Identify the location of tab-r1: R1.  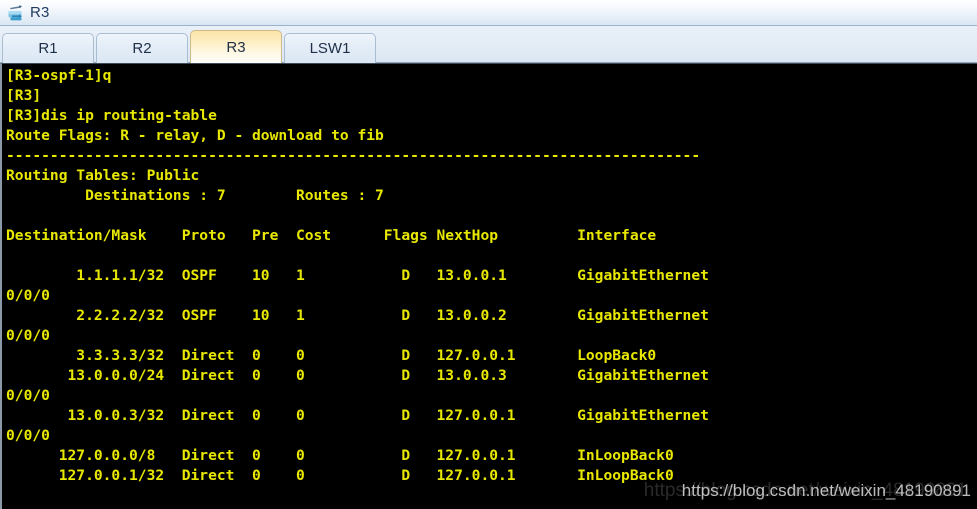
(48, 48).